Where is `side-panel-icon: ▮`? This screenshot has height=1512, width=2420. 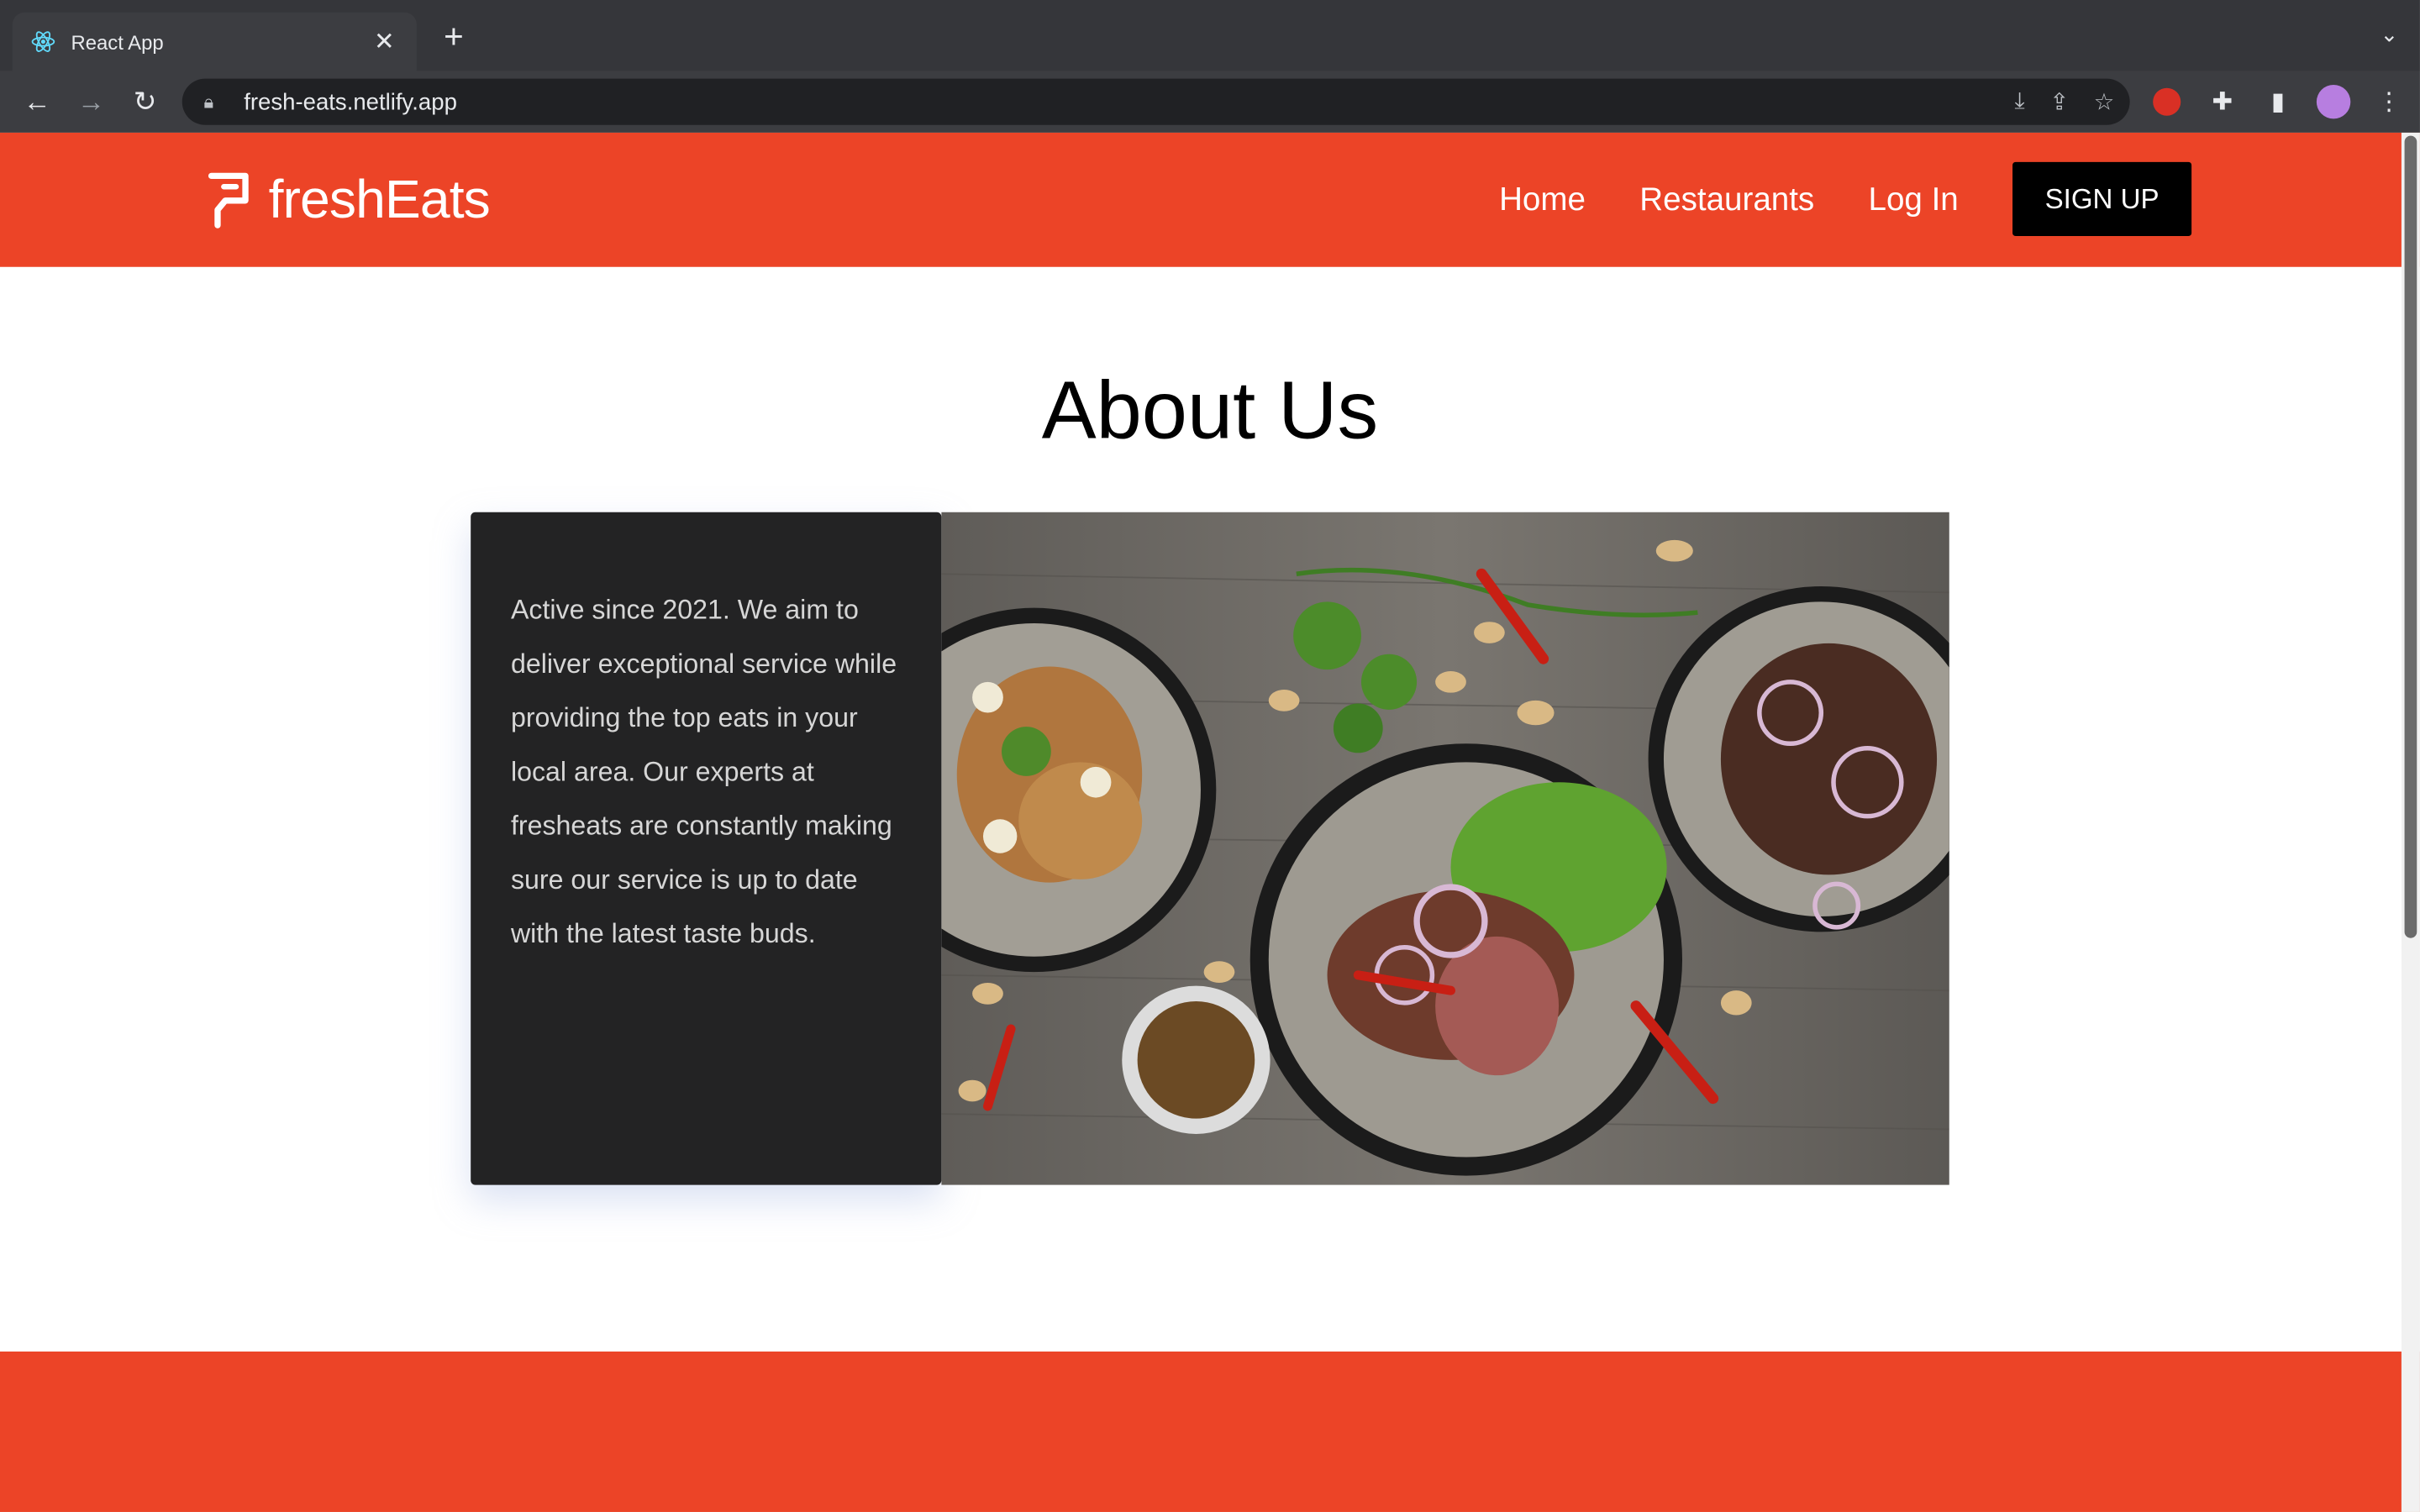 side-panel-icon: ▮ is located at coordinates (2278, 101).